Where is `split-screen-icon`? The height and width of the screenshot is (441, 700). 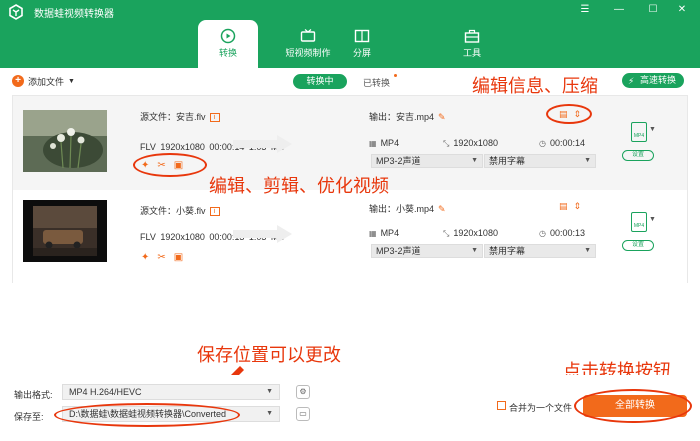 split-screen-icon is located at coordinates (362, 36).